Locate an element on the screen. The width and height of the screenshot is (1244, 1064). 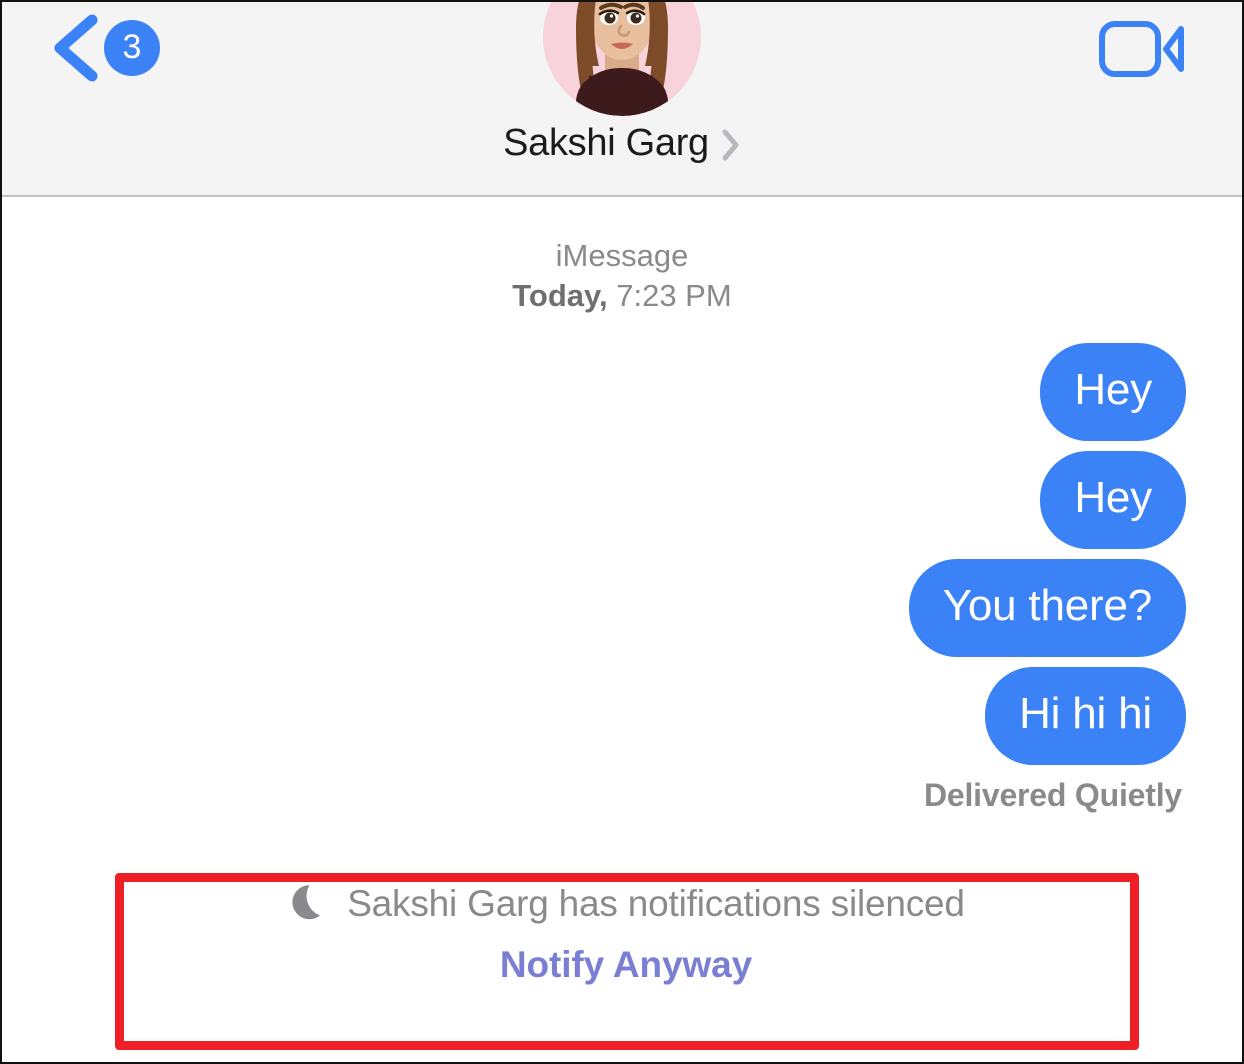
avatar is located at coordinates (622, 59).